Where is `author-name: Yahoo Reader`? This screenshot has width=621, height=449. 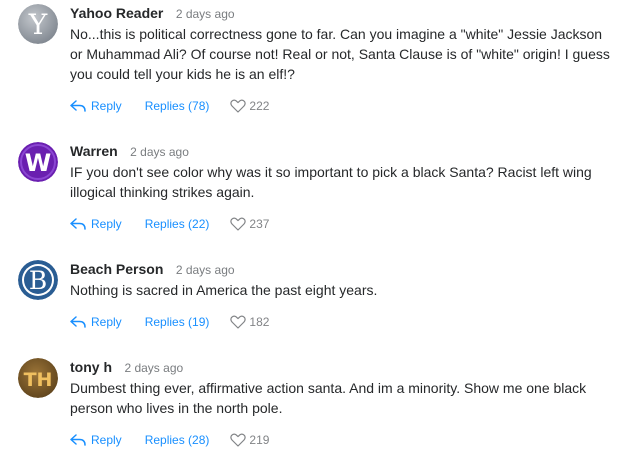
author-name: Yahoo Reader is located at coordinates (116, 13).